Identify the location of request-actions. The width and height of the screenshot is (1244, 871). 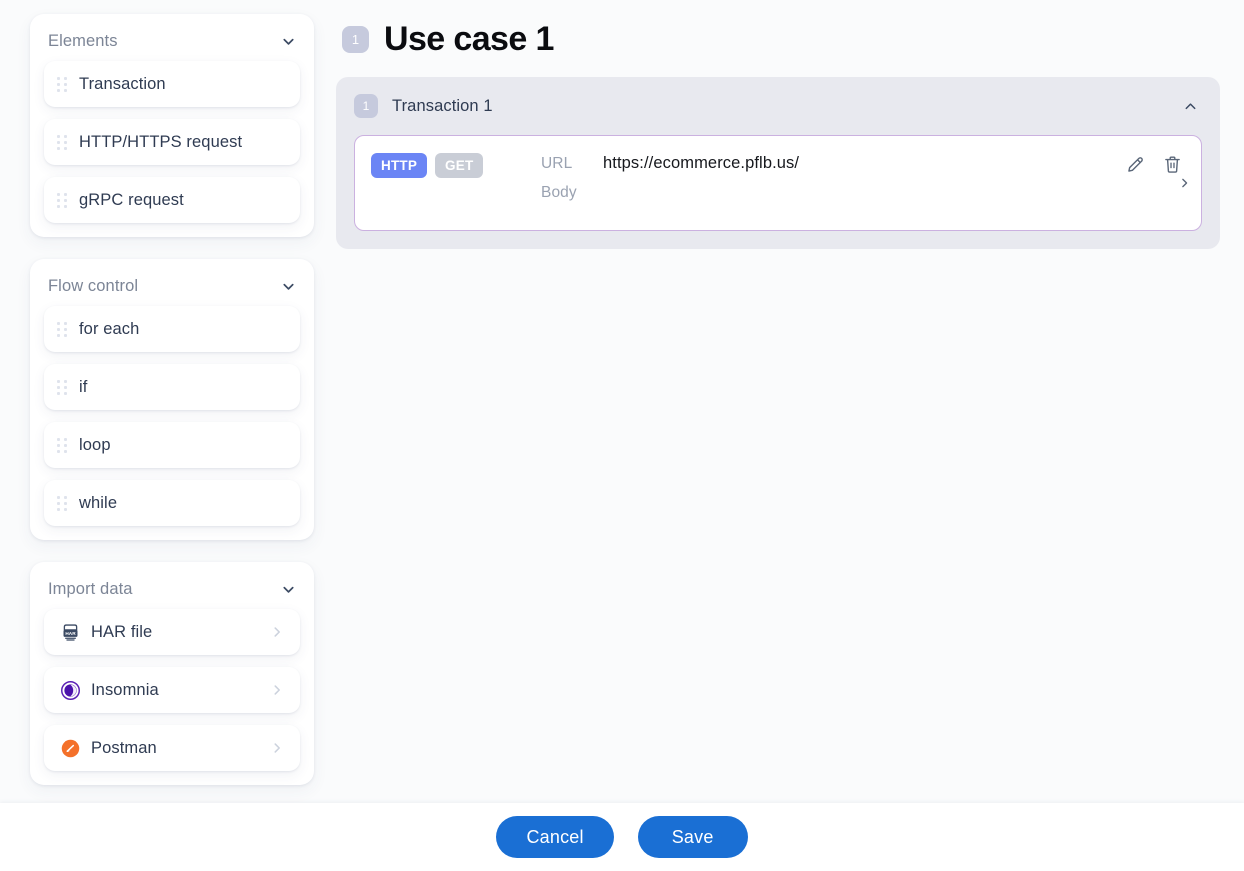
(1154, 163).